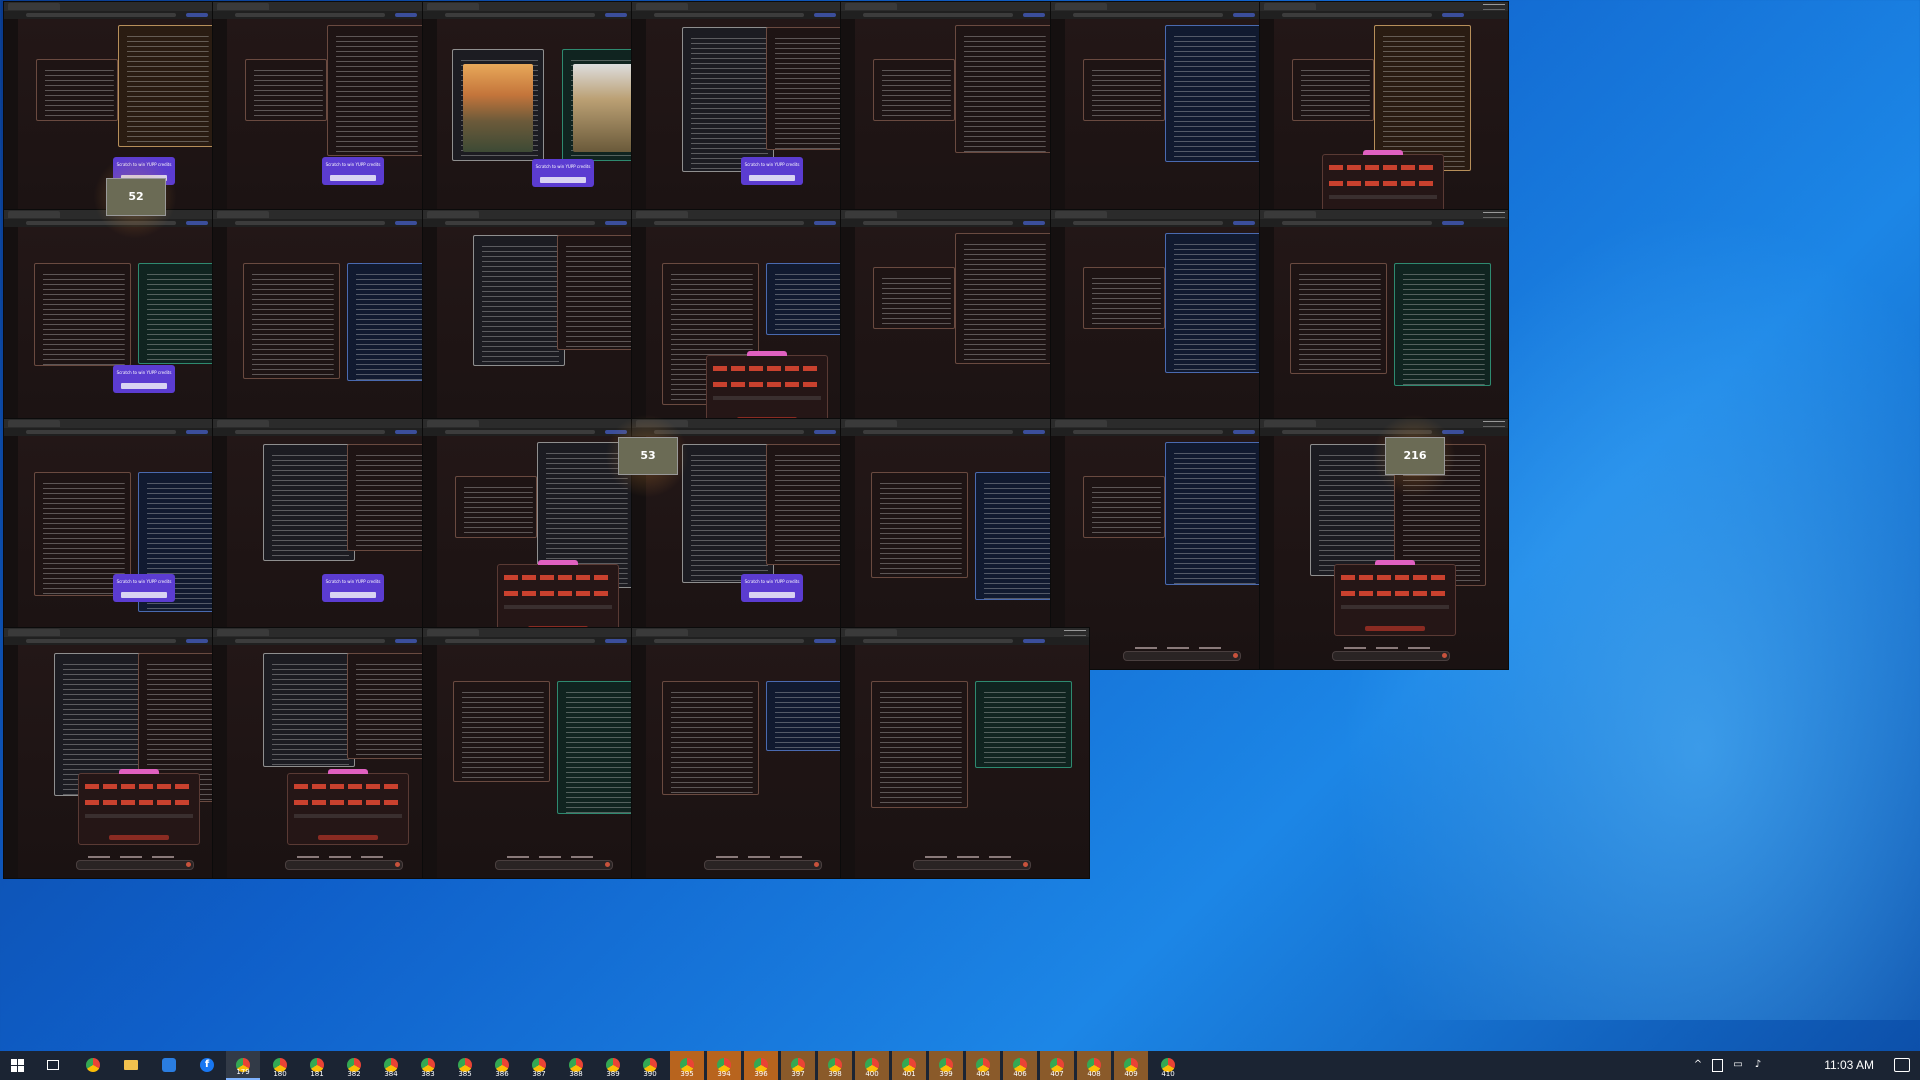  Describe the element at coordinates (317, 1065) in the screenshot. I see `taskbar-chrome-window: 181` at that location.